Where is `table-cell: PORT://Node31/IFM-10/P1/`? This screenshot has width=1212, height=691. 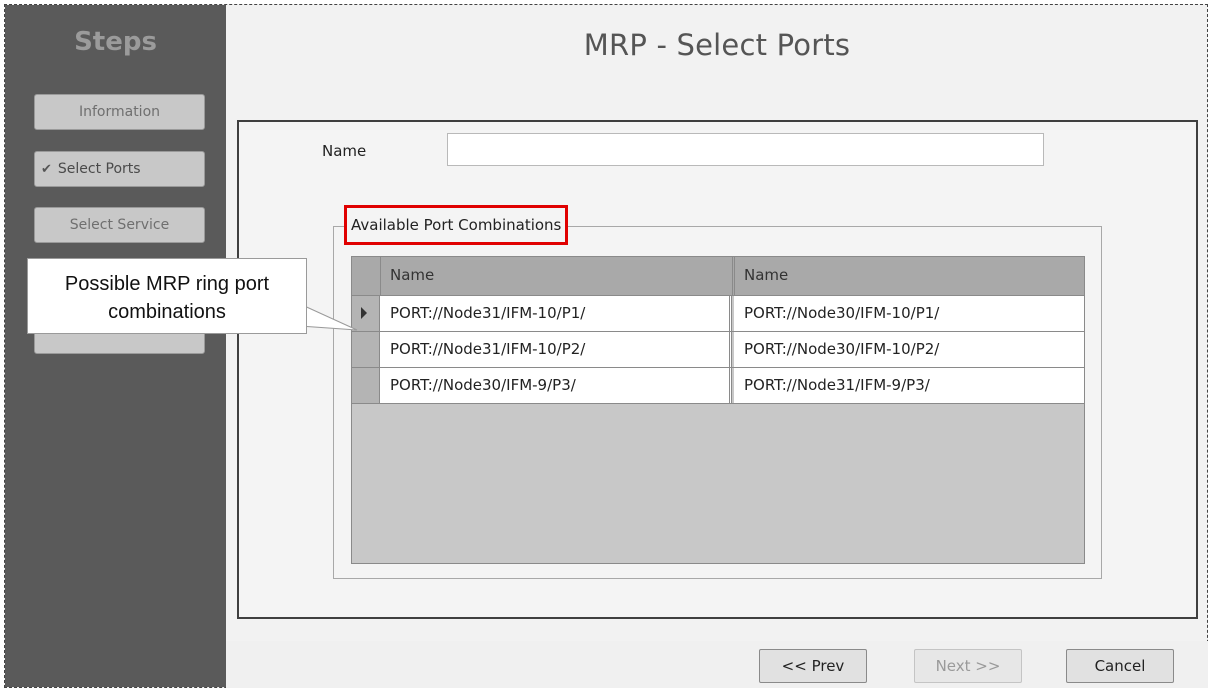
table-cell: PORT://Node31/IFM-10/P1/ is located at coordinates (556, 313).